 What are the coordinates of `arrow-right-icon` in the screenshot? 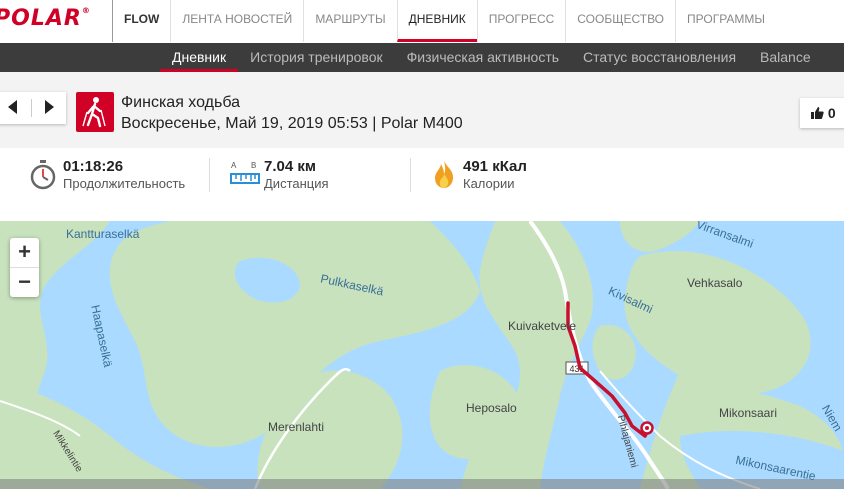 It's located at (49, 106).